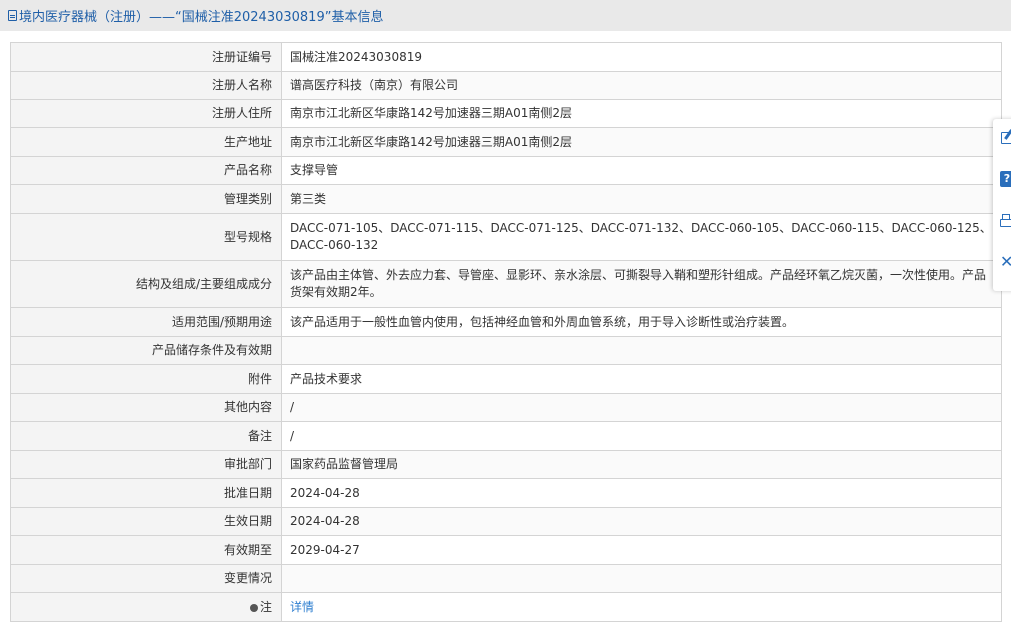 Image resolution: width=1011 pixels, height=629 pixels. Describe the element at coordinates (1005, 138) in the screenshot. I see `edit-icon` at that location.